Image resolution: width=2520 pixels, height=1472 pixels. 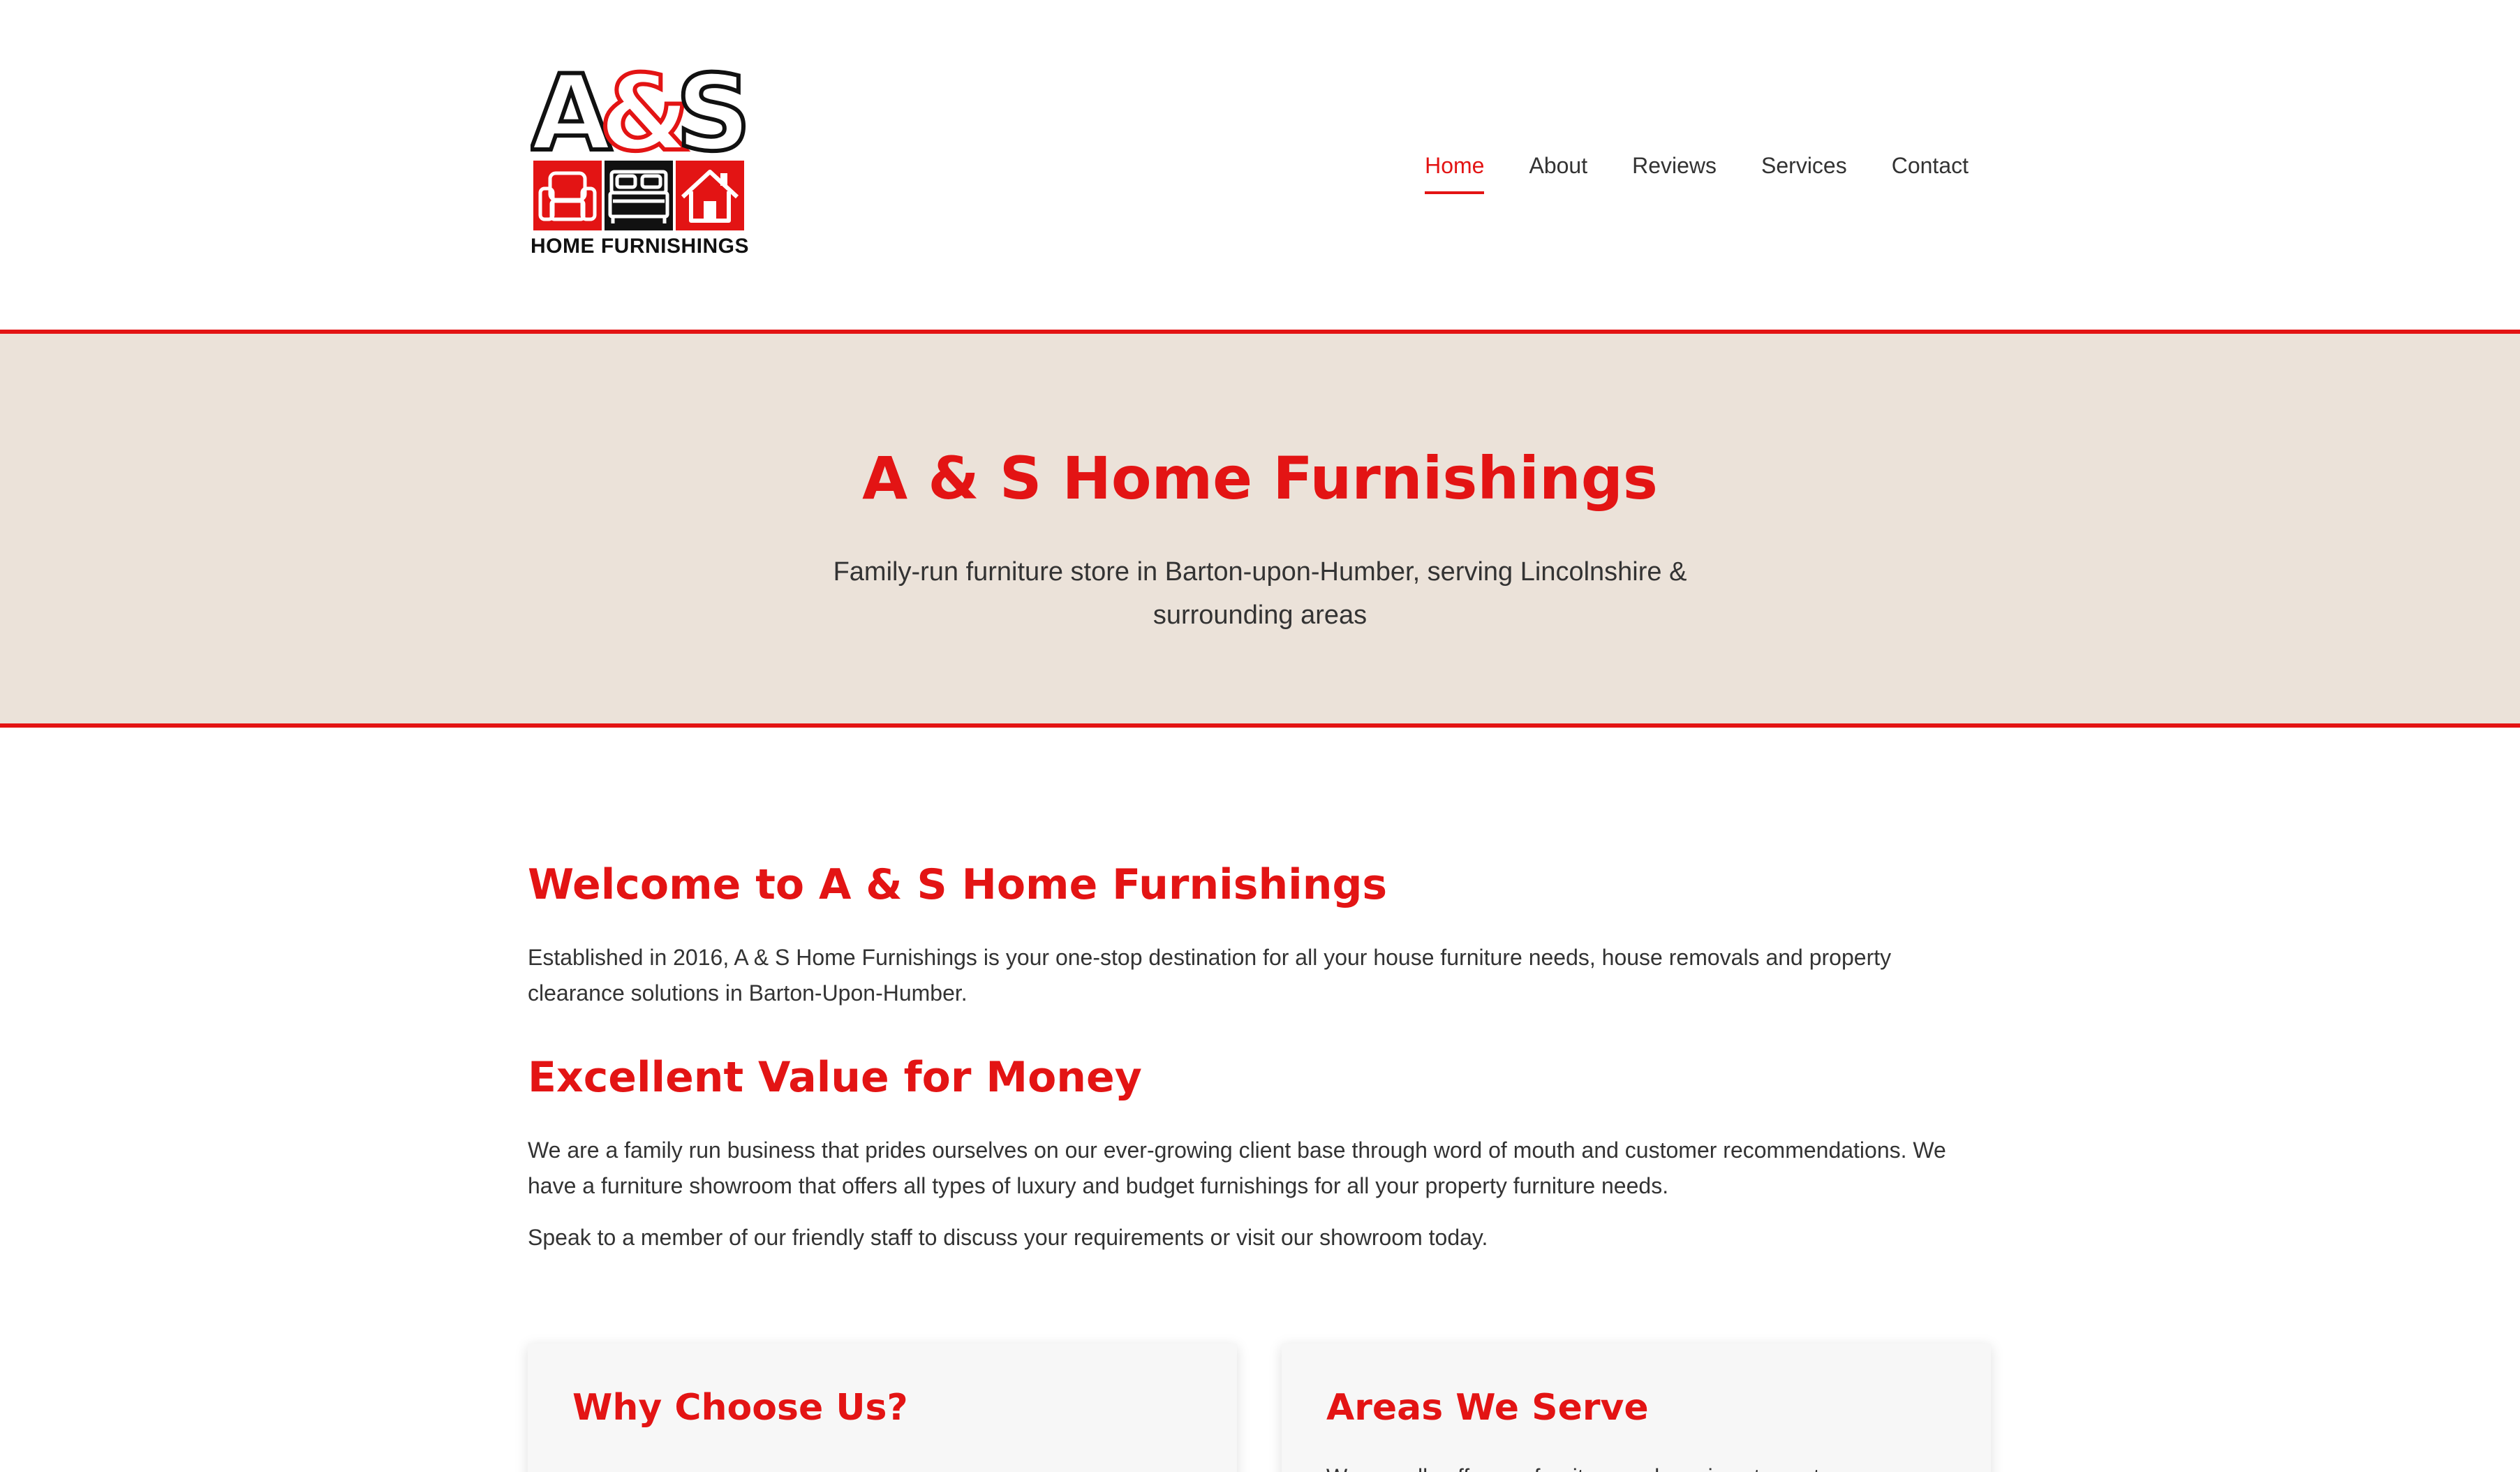 I want to click on nav-item-services: Services, so click(x=1804, y=171).